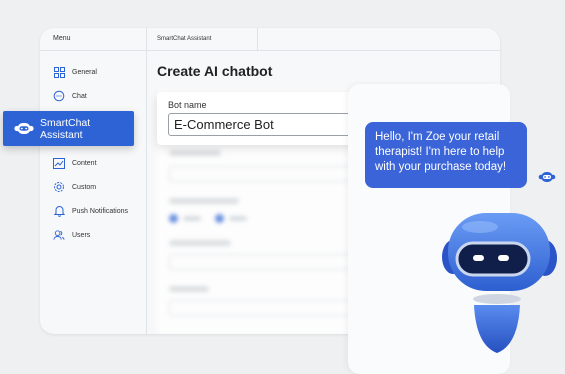  I want to click on menu-title: Menu, so click(62, 38).